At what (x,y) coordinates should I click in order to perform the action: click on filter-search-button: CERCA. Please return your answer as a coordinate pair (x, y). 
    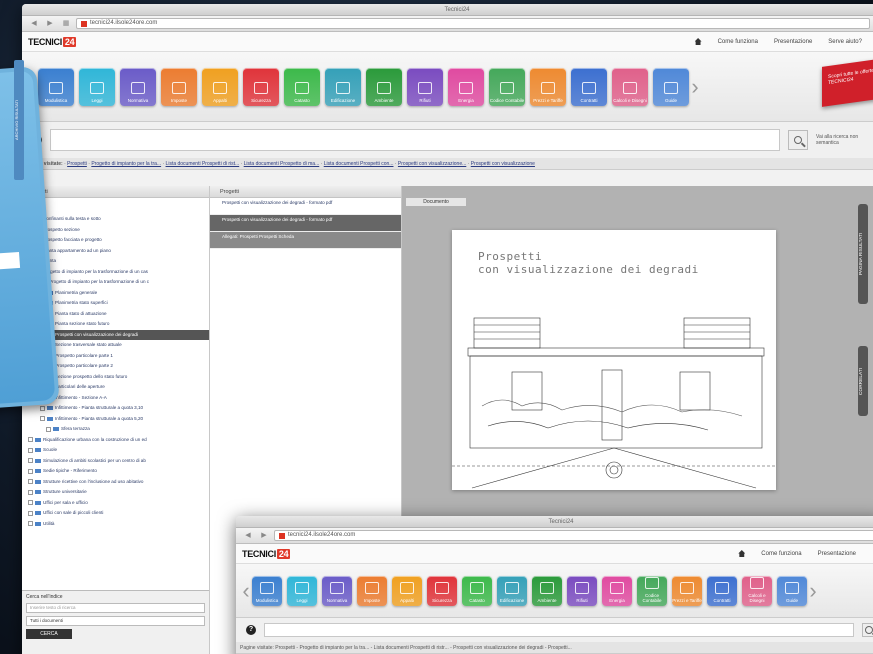
    Looking at the image, I should click on (49, 634).